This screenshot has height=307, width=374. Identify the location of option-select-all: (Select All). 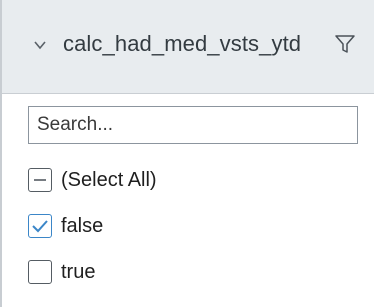
(92, 180).